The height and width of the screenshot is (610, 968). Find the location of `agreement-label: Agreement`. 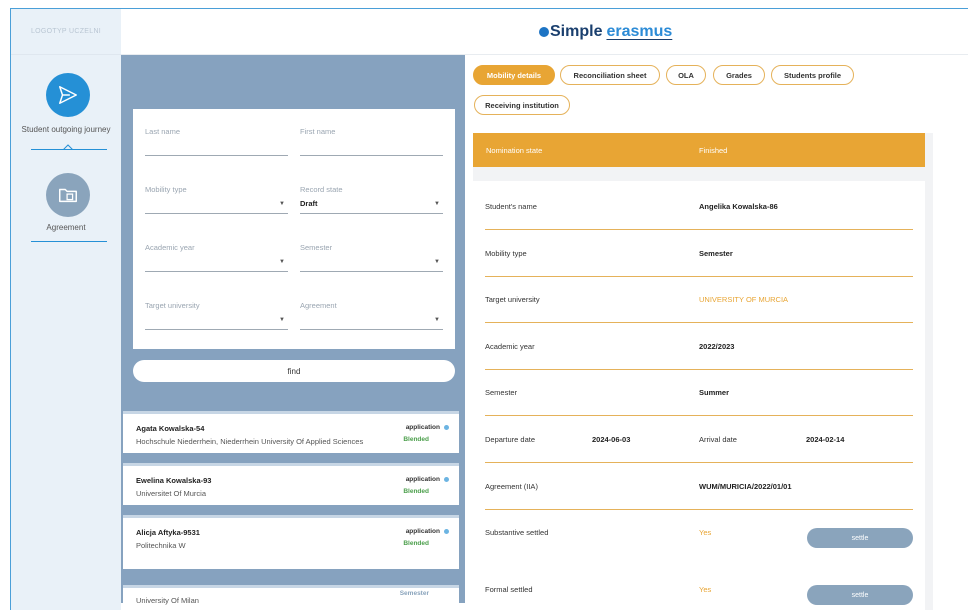

agreement-label: Agreement is located at coordinates (318, 305).